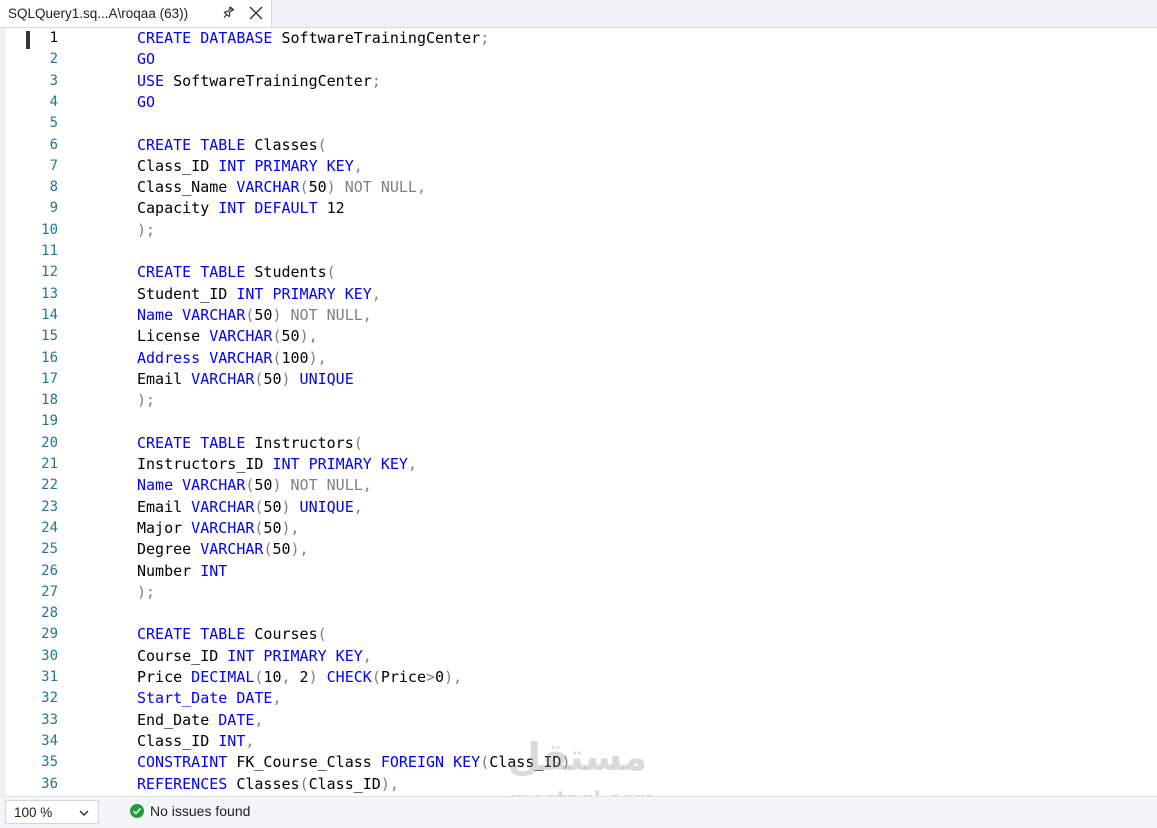  Describe the element at coordinates (578, 230) in the screenshot. I see `code-line: 10);` at that location.